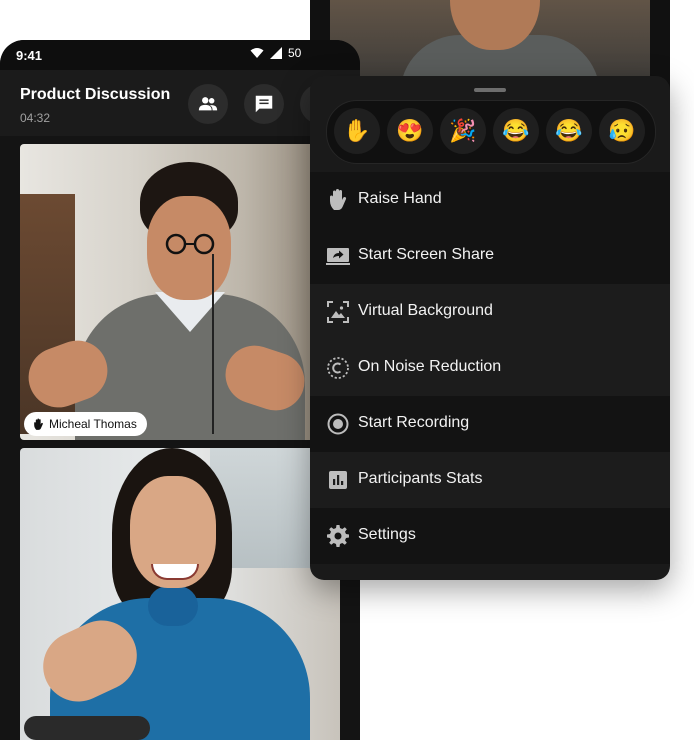 The image size is (694, 740). What do you see at coordinates (93, 424) in the screenshot?
I see `participant-name: Micheal Thomas` at bounding box center [93, 424].